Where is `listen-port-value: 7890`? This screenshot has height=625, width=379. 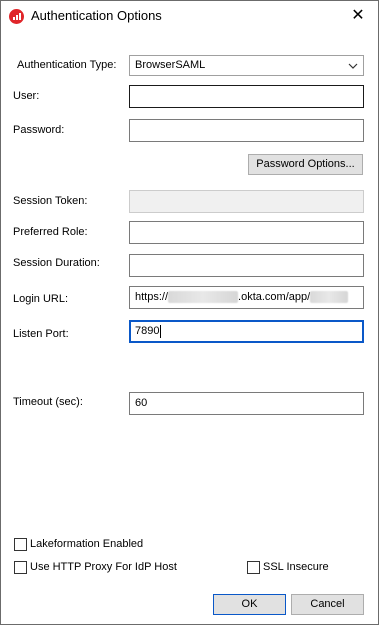 listen-port-value: 7890 is located at coordinates (147, 331).